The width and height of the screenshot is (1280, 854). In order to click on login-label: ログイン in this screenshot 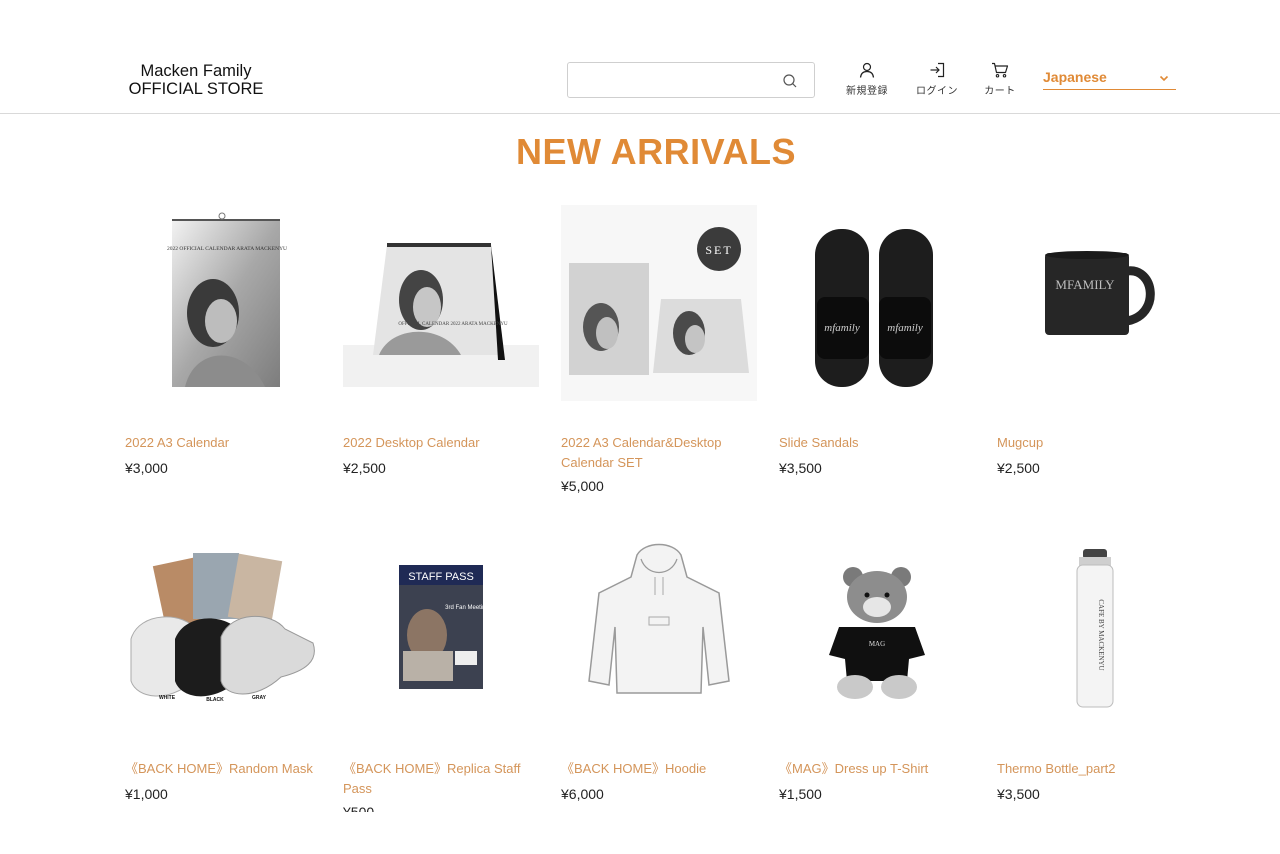, I will do `click(937, 91)`.